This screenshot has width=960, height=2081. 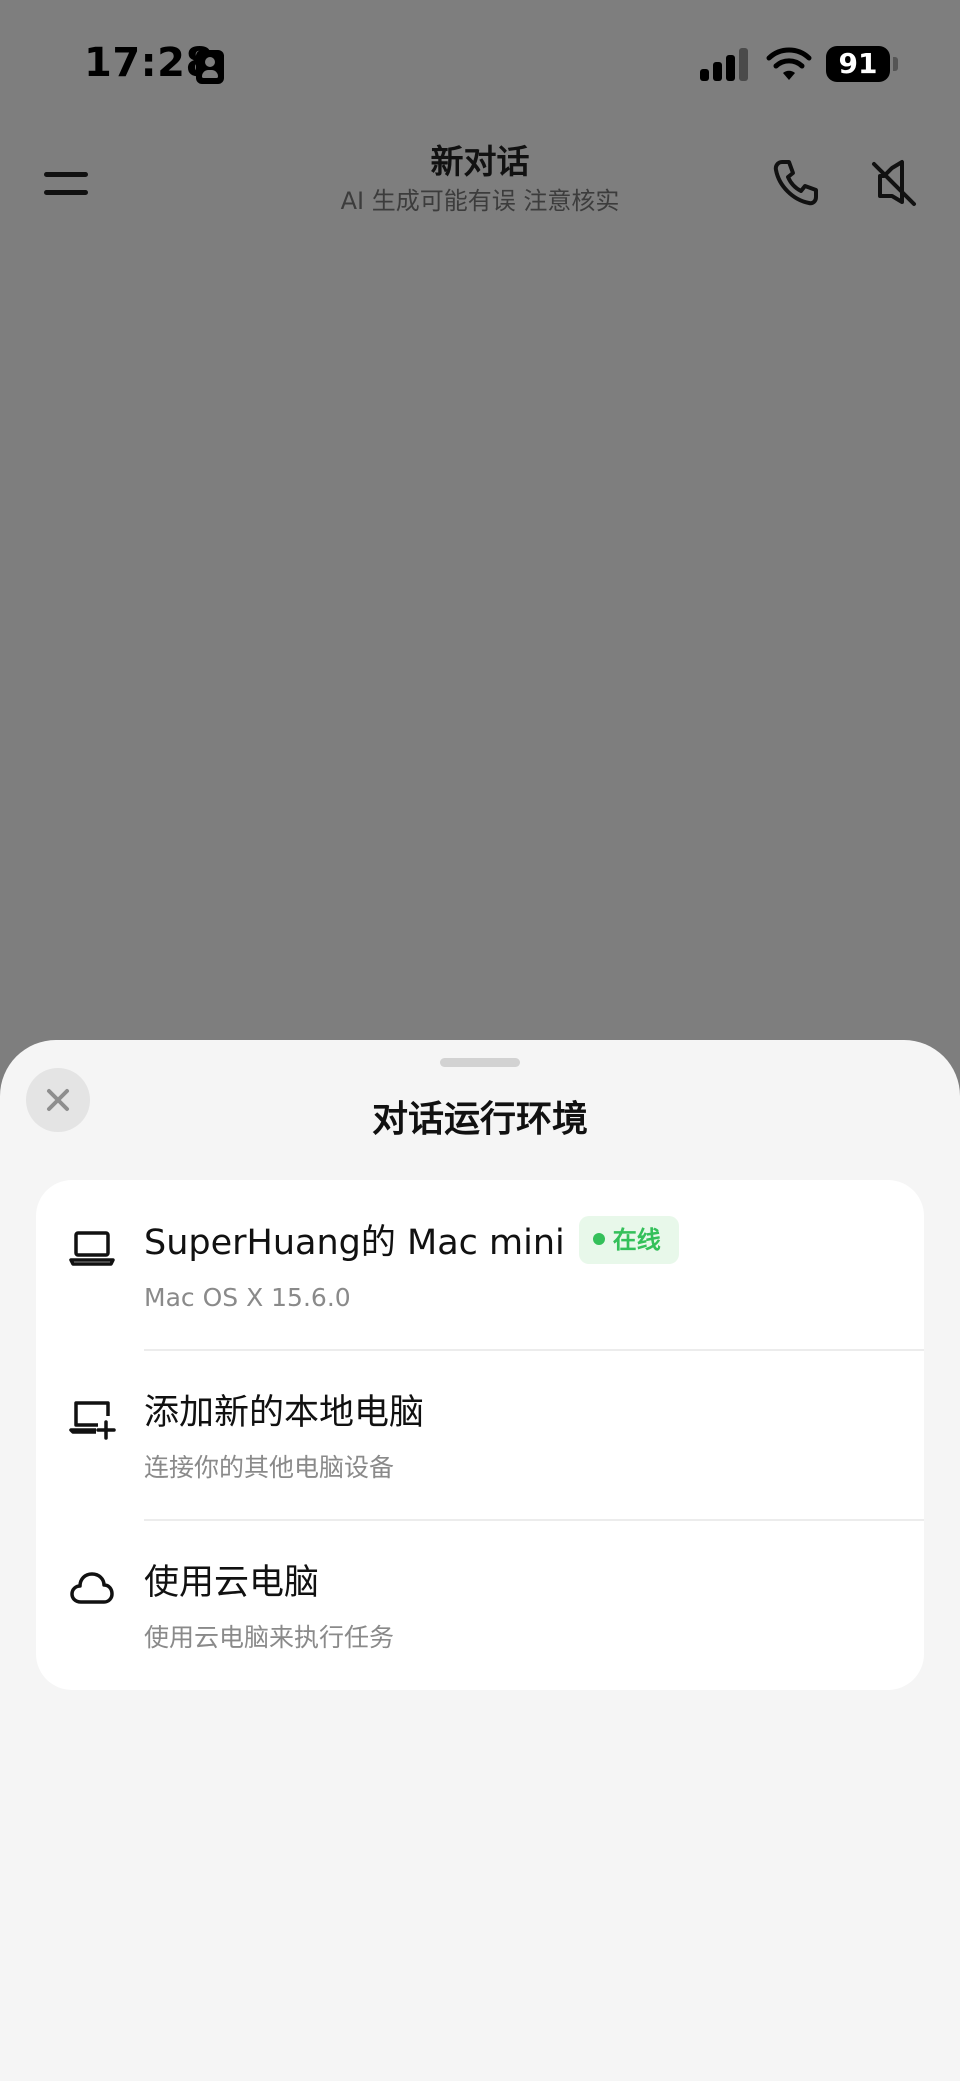 What do you see at coordinates (480, 201) in the screenshot?
I see `page-subtitle: AI 生成可能有误 注意核实` at bounding box center [480, 201].